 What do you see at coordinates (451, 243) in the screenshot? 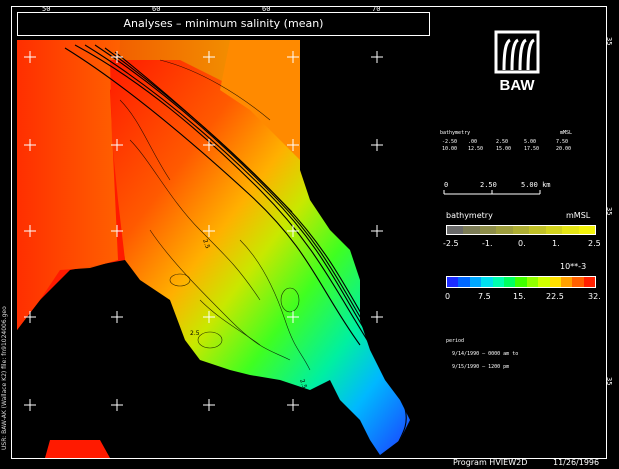
I see `bathymetry-tick-label: -2.5` at bounding box center [451, 243].